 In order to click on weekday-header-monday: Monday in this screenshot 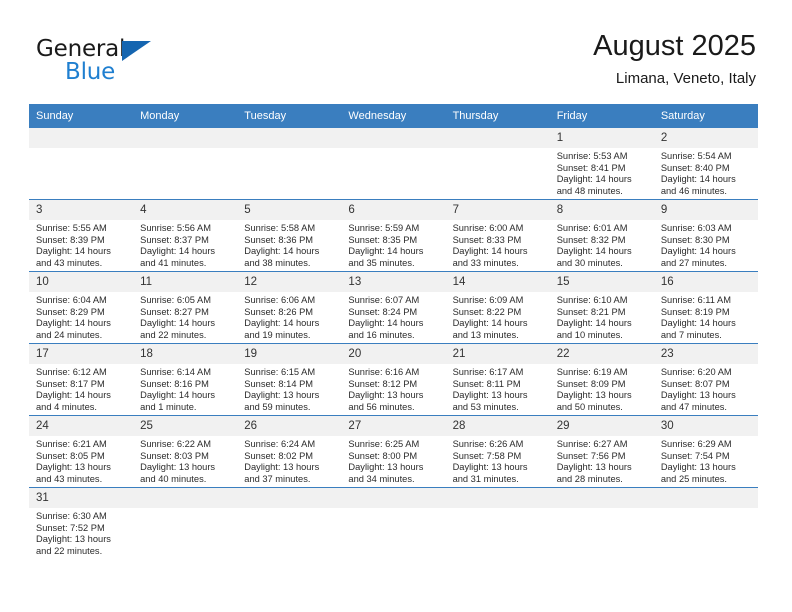, I will do `click(185, 116)`.